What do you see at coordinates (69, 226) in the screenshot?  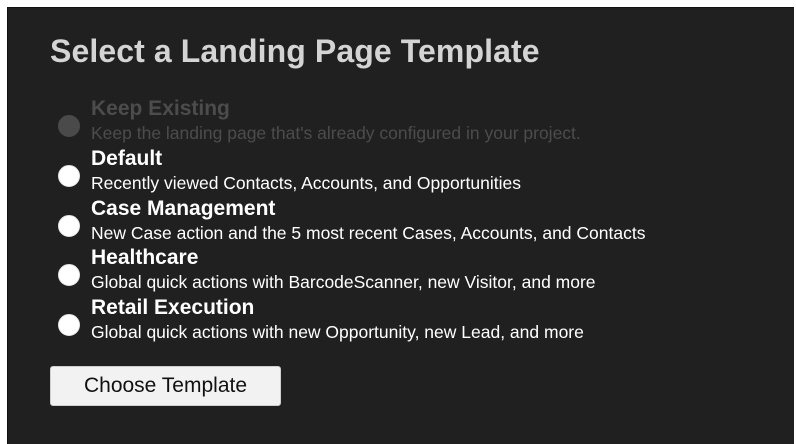 I see `radio-case-management` at bounding box center [69, 226].